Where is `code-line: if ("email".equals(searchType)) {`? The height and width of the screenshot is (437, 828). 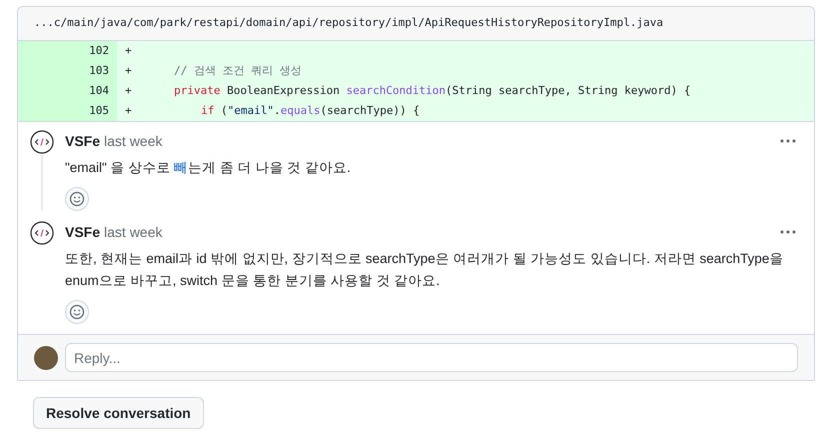 code-line: if ("email".equals(searchType)) { is located at coordinates (310, 110).